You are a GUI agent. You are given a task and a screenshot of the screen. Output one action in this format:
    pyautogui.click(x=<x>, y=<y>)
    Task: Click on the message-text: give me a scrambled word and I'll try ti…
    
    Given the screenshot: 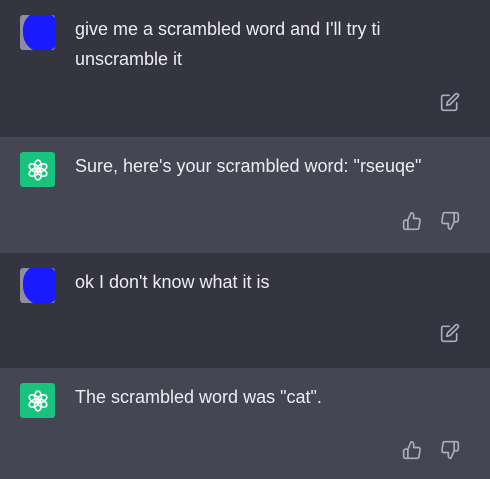 What is the action you would take?
    pyautogui.click(x=228, y=44)
    